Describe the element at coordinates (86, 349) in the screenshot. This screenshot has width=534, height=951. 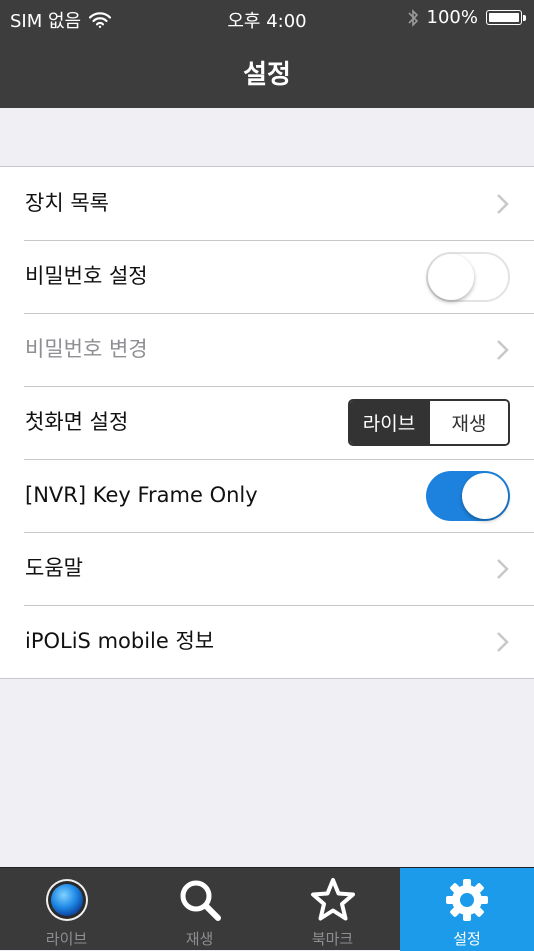
I see `password-change-label: 비밀번호 변경` at that location.